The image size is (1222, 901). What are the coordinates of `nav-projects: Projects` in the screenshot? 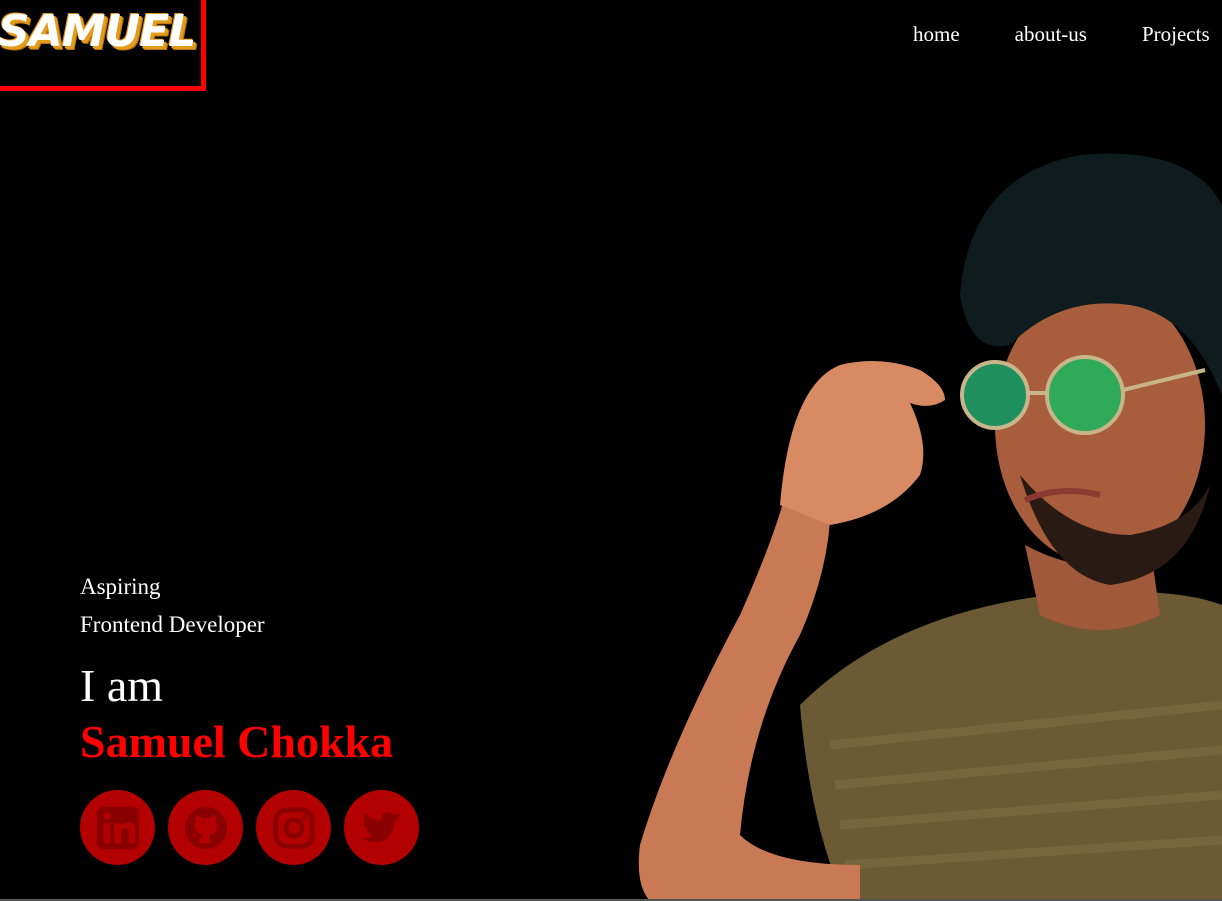 It's located at (1176, 34).